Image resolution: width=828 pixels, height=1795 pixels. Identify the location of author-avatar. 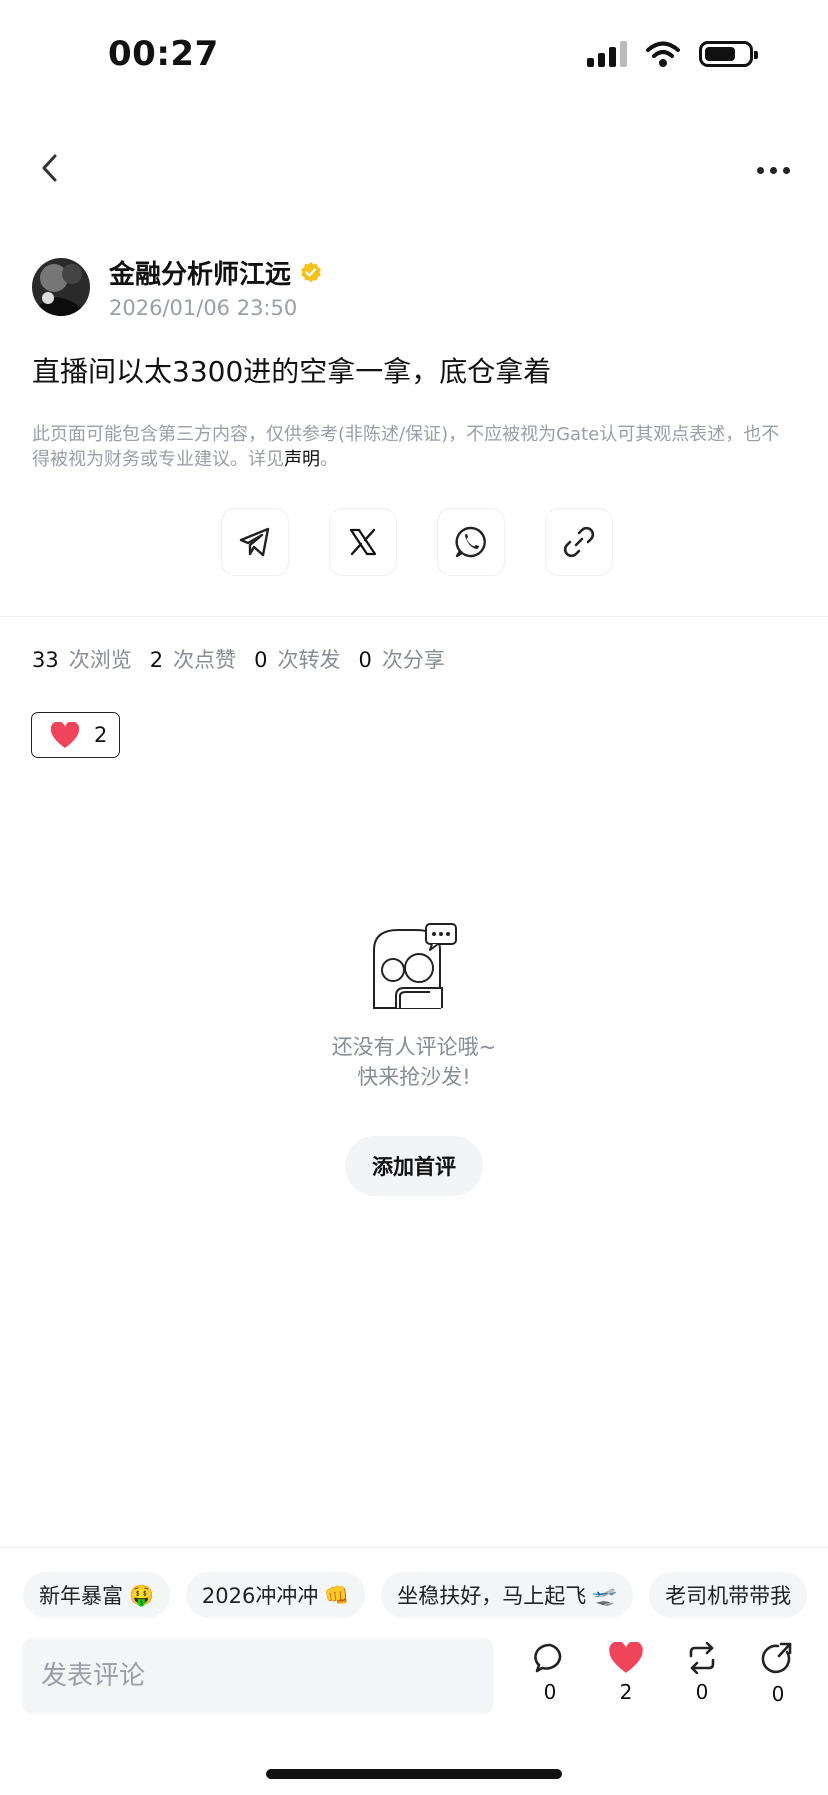
(61, 287).